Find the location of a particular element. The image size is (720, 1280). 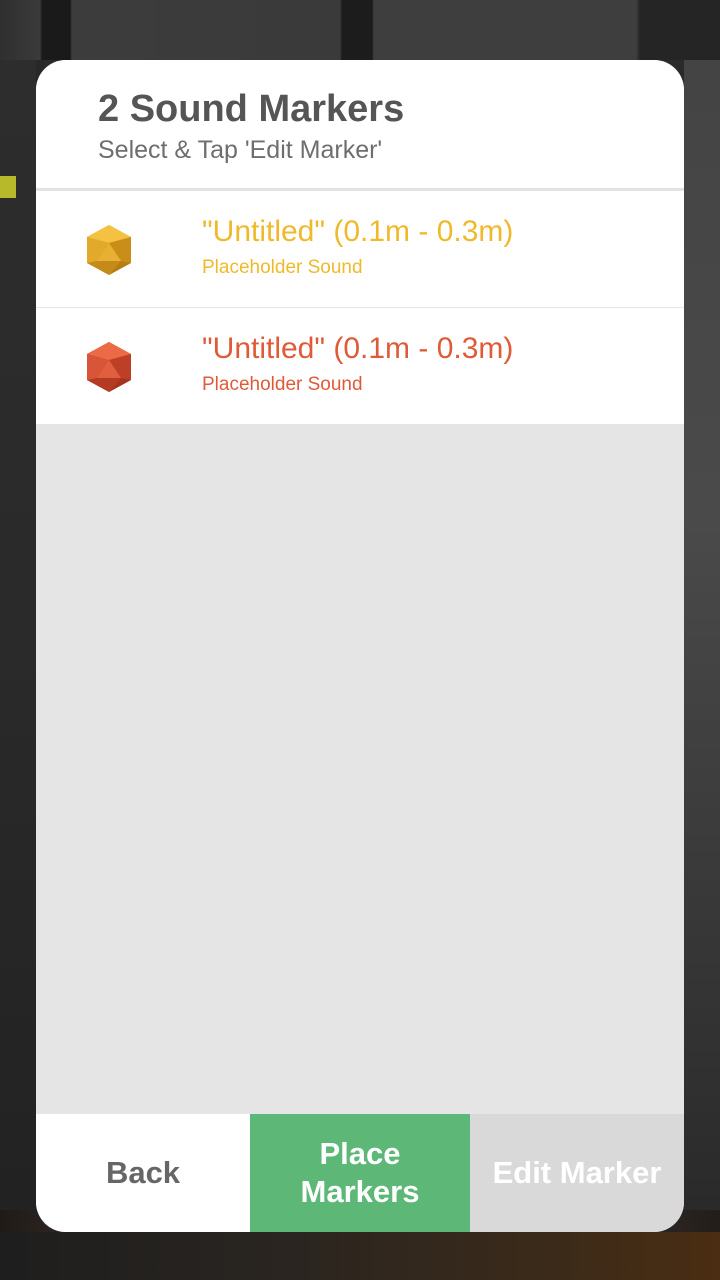

camera-ceiling is located at coordinates (360, 30).